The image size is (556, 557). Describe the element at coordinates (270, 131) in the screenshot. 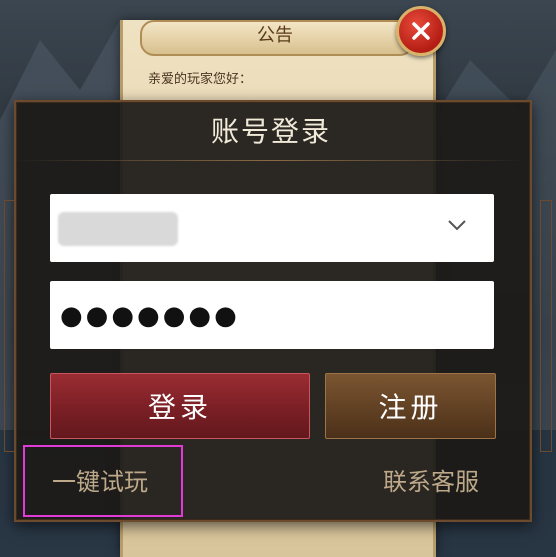

I see `dialog-title: 账号登录` at that location.